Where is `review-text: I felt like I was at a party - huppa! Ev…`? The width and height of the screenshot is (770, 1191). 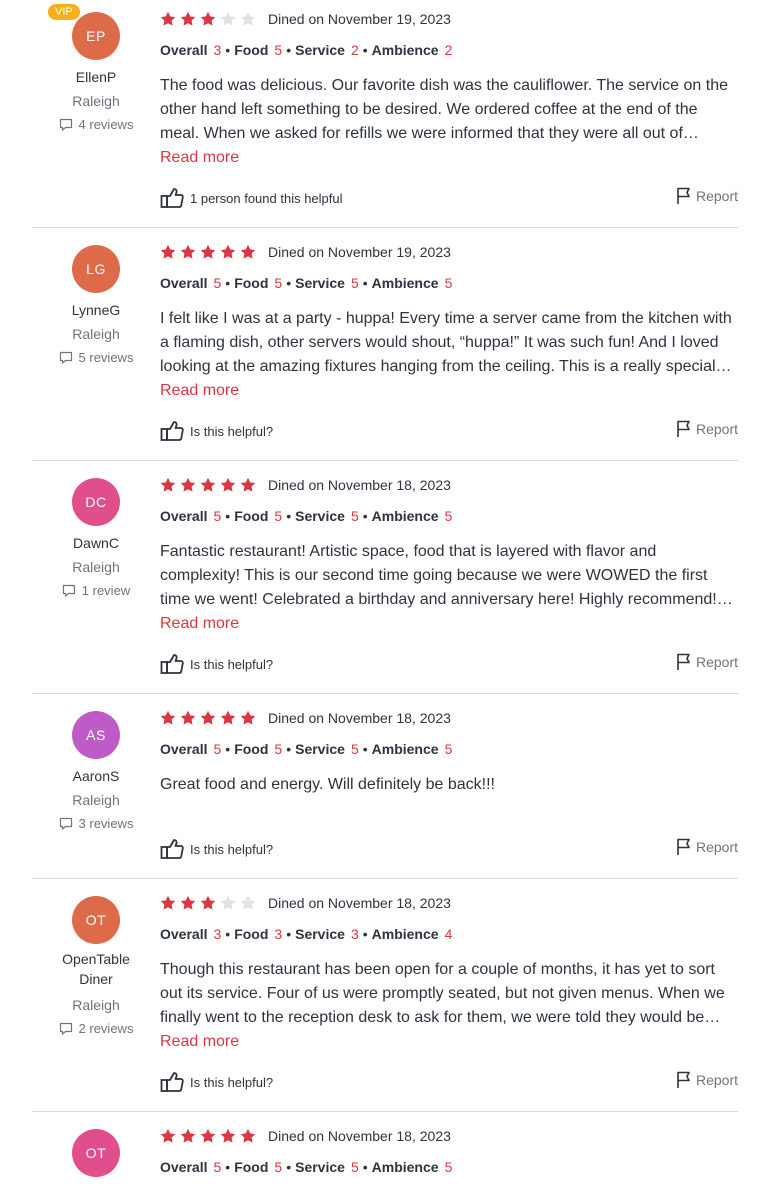
review-text: I felt like I was at a party - huppa! Ev… is located at coordinates (446, 342).